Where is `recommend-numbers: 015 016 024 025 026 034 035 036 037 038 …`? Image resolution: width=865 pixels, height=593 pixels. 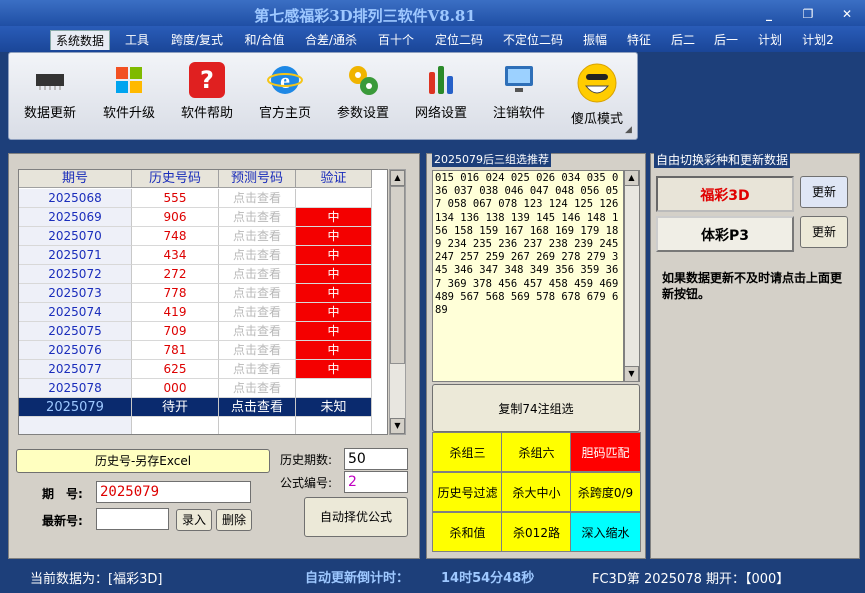
recommend-numbers: 015 016 024 025 026 034 035 036 037 038 … is located at coordinates (528, 276).